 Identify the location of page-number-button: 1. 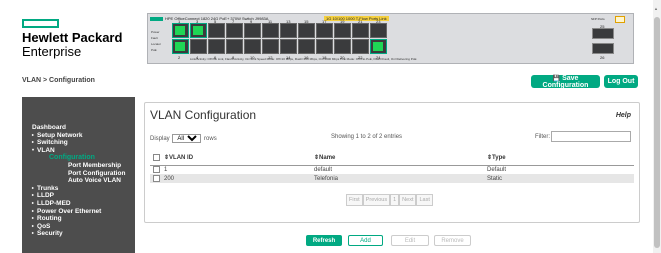
(395, 200).